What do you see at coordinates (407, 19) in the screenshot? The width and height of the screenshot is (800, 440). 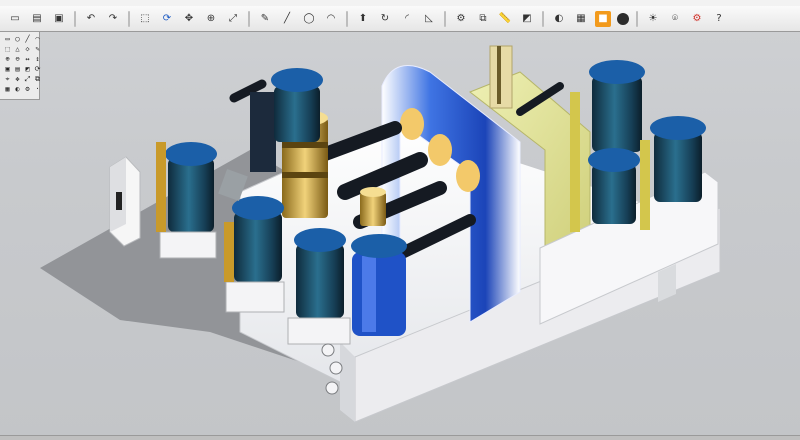 I see `fillet-icon: ◜` at bounding box center [407, 19].